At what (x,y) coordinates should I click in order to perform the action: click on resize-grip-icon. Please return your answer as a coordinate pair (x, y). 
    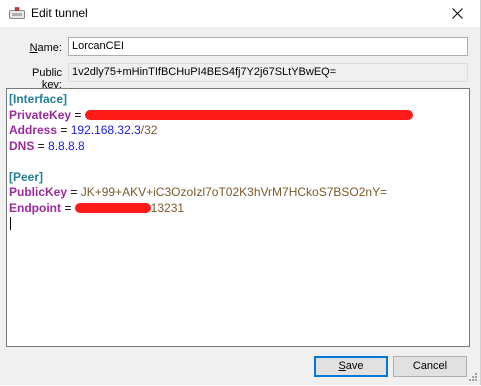
    Looking at the image, I should click on (472, 377).